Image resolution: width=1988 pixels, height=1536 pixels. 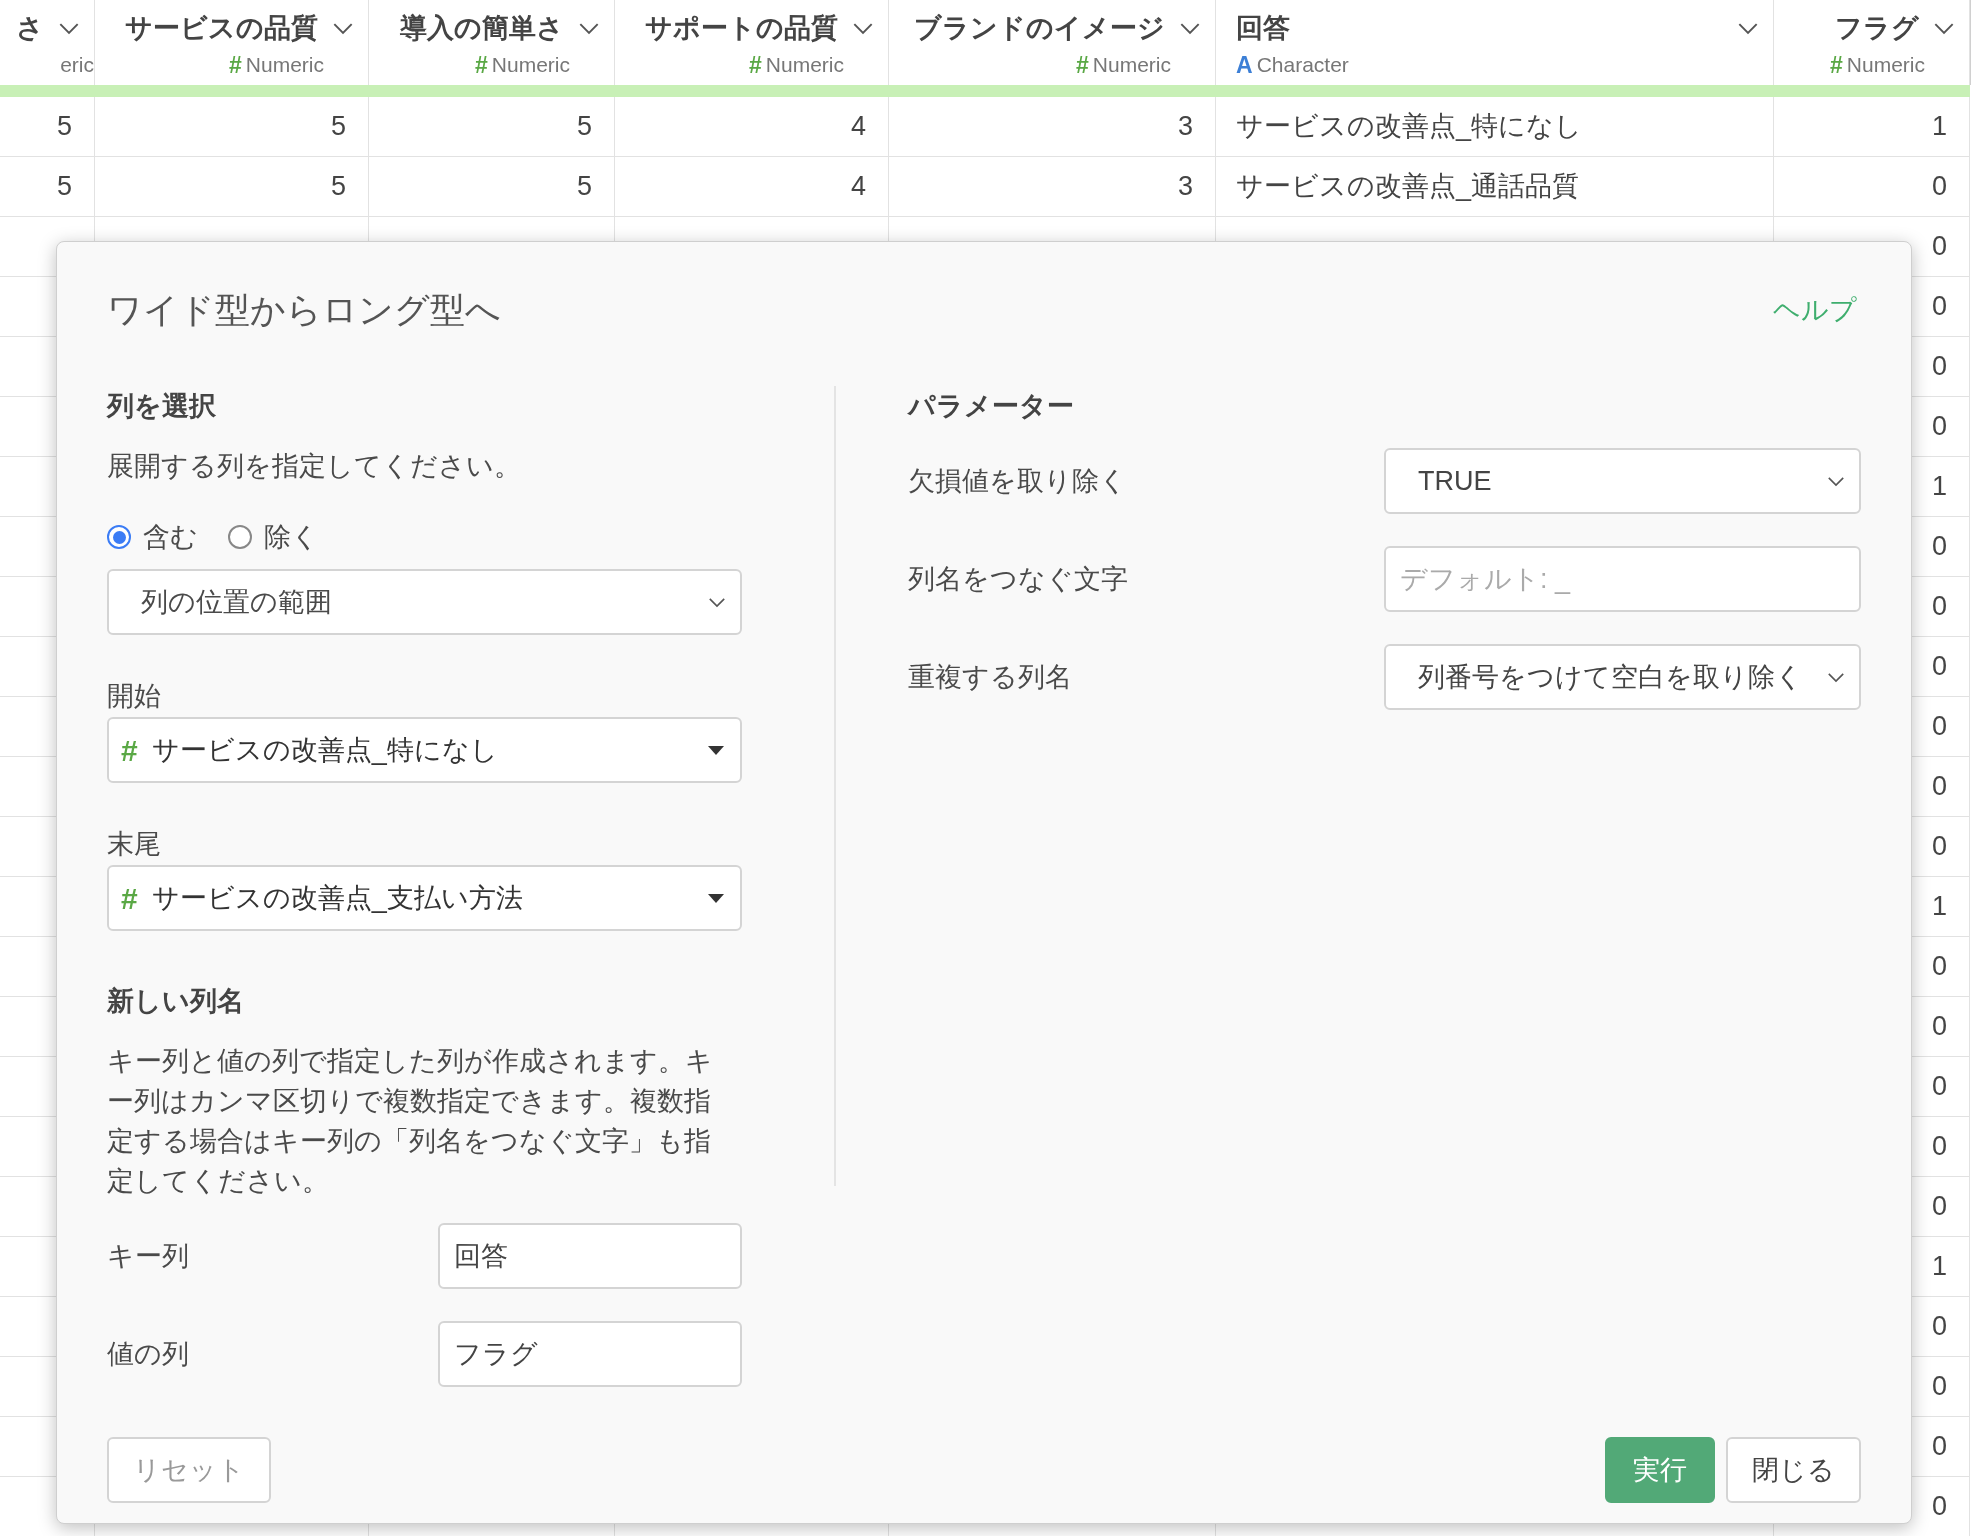 I want to click on description-text: キー列と値の列で指定した列が作成されます。キー列はカンマ区切りで複数指定できます。複数指定する場合はキー列の「列名をつなぐ文字」も指定してください。, so click(x=410, y=1121).